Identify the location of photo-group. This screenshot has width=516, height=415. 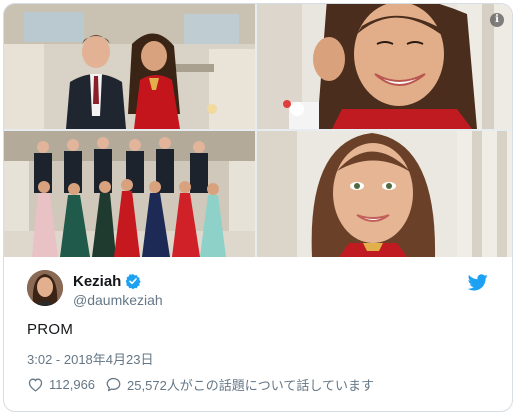
(129, 194).